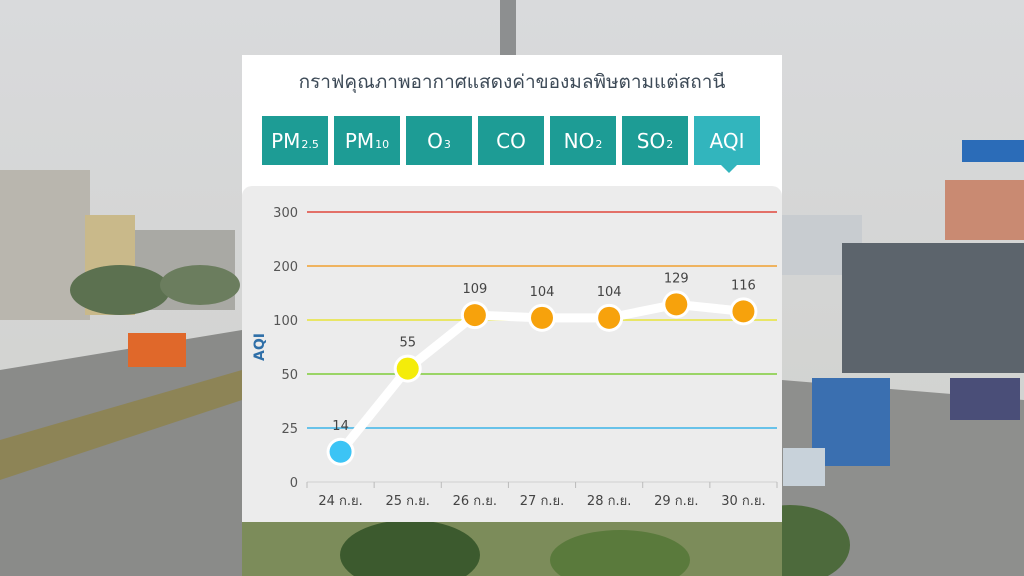  Describe the element at coordinates (285, 213) in the screenshot. I see `y-tick-label: 300` at that location.